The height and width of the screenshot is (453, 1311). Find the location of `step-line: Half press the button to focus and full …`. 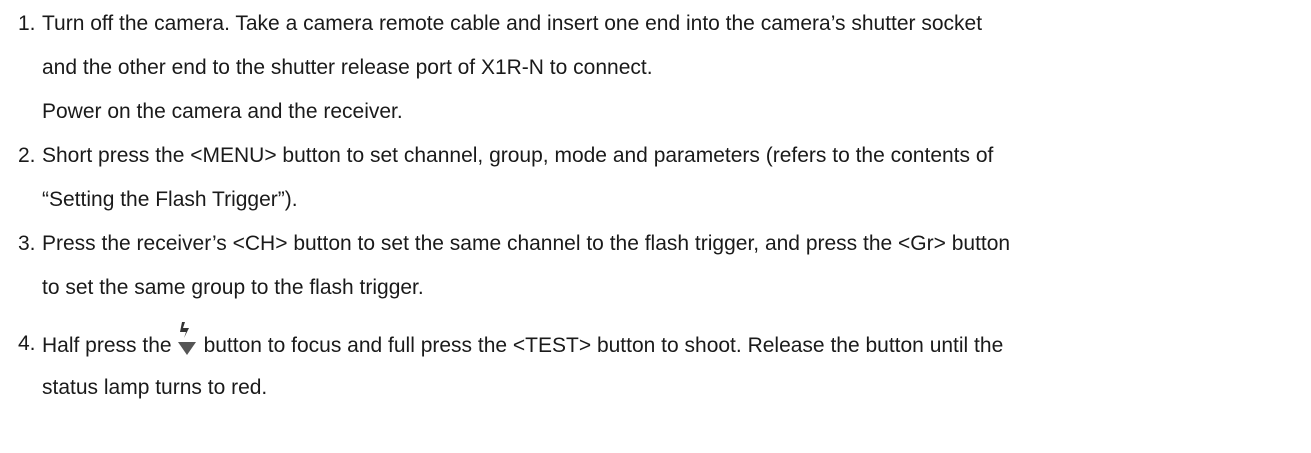

step-line: Half press the button to focus and full … is located at coordinates (673, 344).